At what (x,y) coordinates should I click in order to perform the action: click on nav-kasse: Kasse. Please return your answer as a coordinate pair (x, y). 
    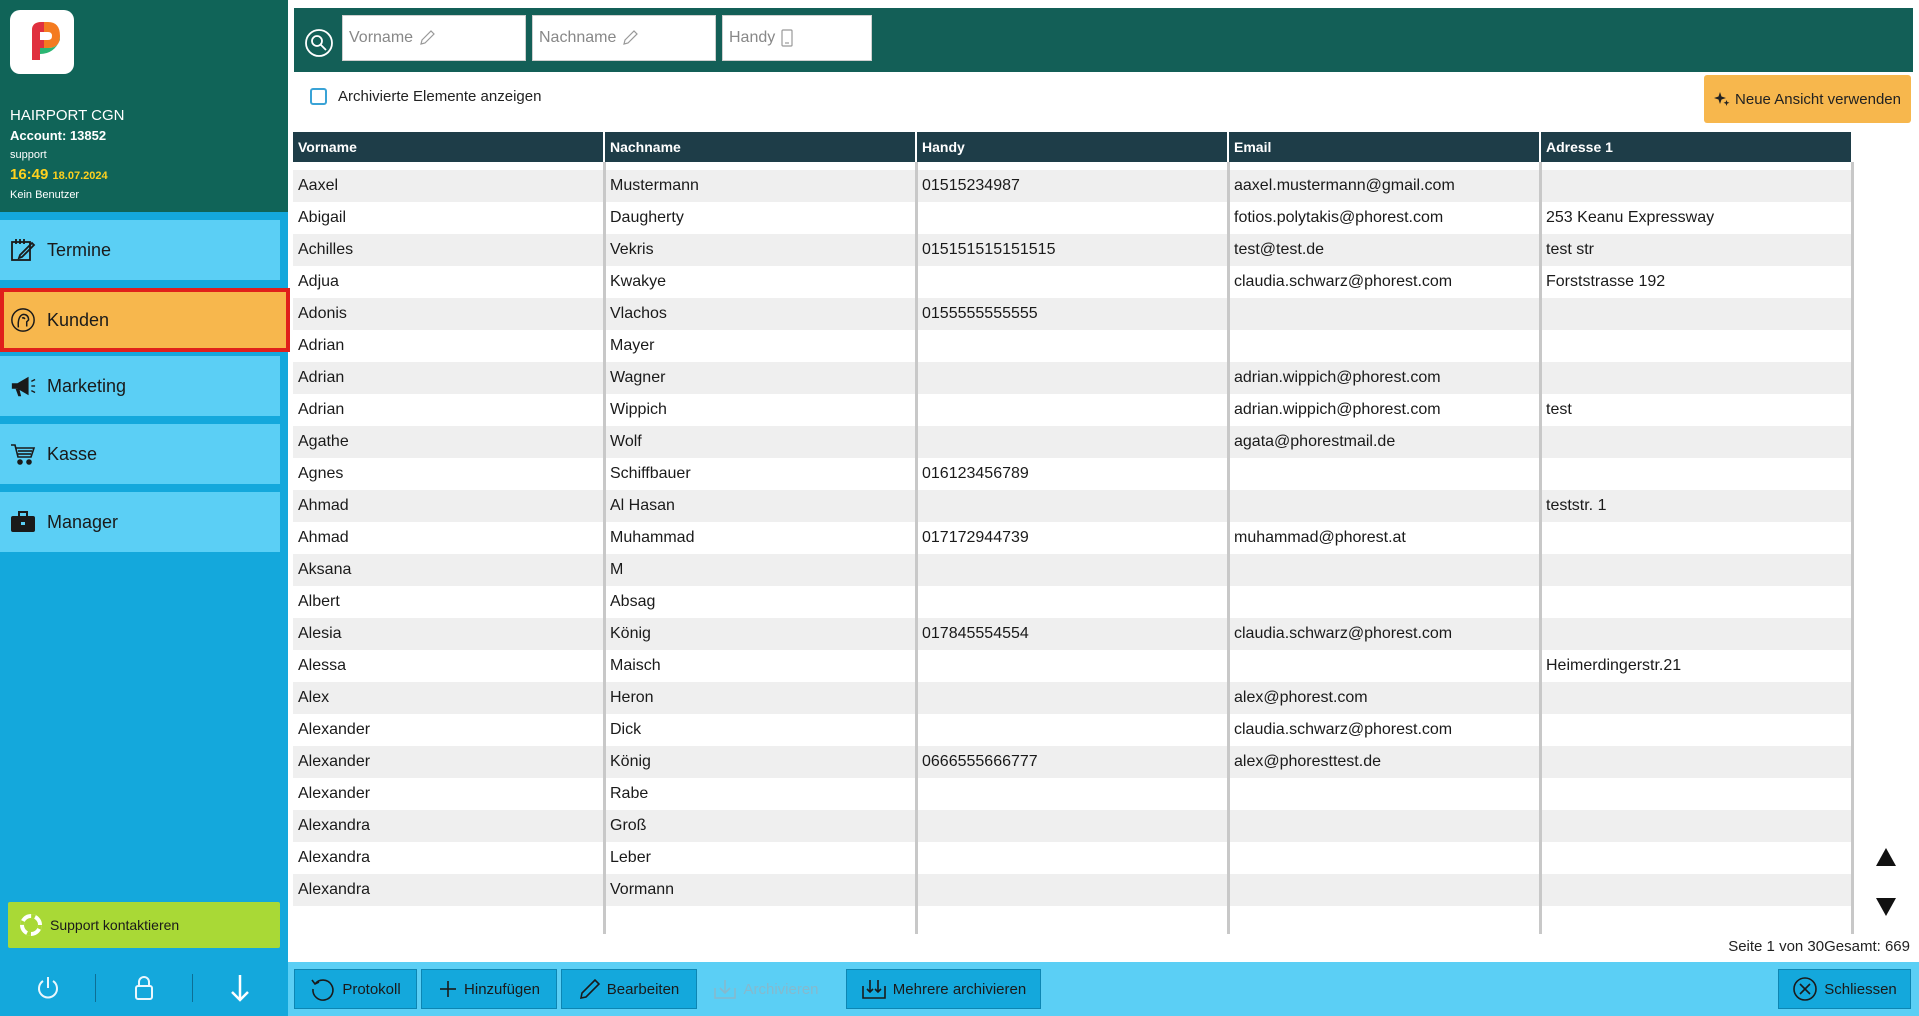
    Looking at the image, I should click on (140, 454).